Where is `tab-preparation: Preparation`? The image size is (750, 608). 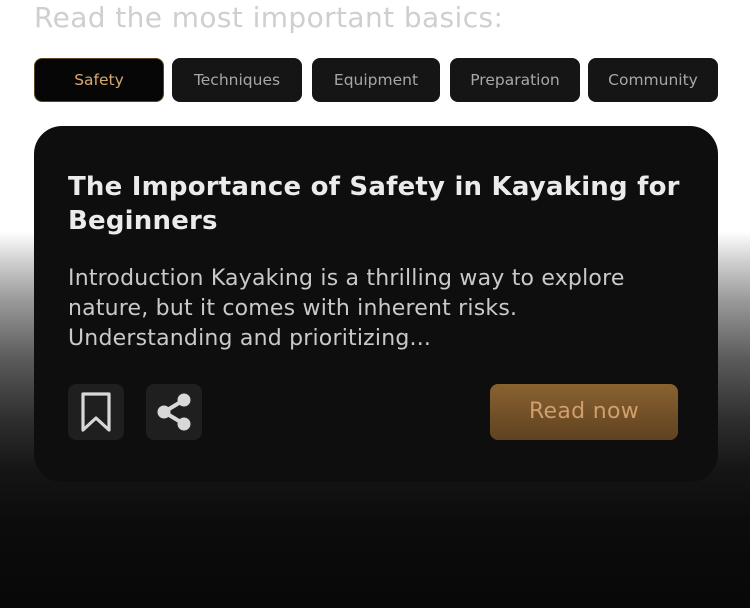
tab-preparation: Preparation is located at coordinates (515, 80).